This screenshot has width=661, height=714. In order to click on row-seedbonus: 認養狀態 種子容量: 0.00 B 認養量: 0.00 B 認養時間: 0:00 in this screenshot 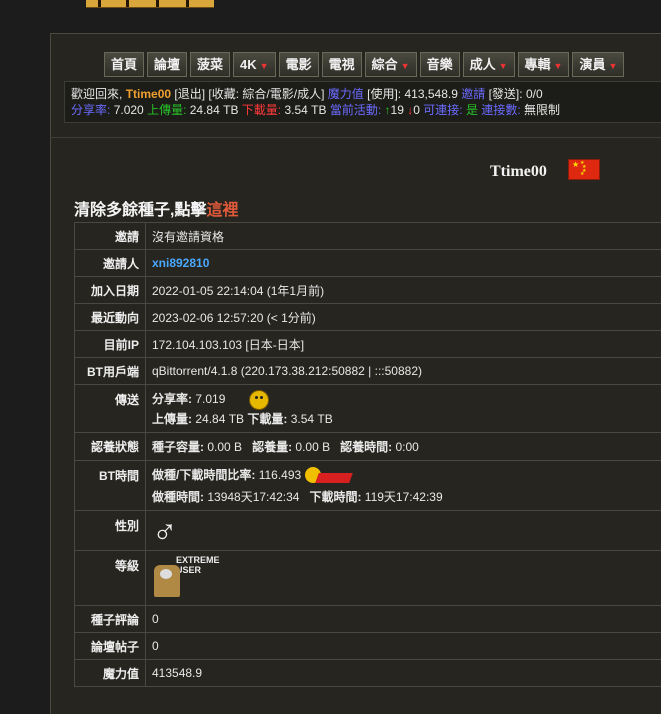, I will do `click(368, 447)`.